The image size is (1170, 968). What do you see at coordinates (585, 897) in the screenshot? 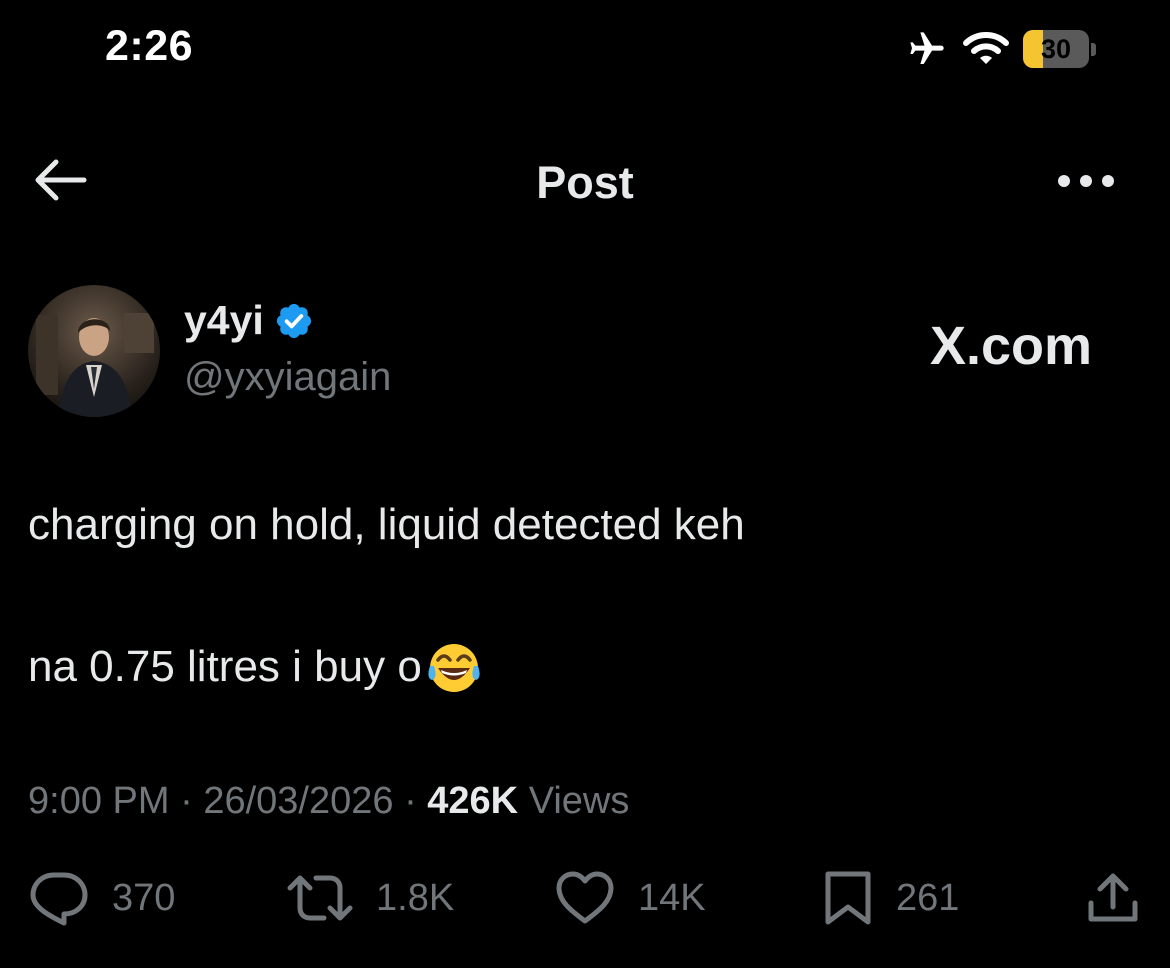
I see `heart-icon` at bounding box center [585, 897].